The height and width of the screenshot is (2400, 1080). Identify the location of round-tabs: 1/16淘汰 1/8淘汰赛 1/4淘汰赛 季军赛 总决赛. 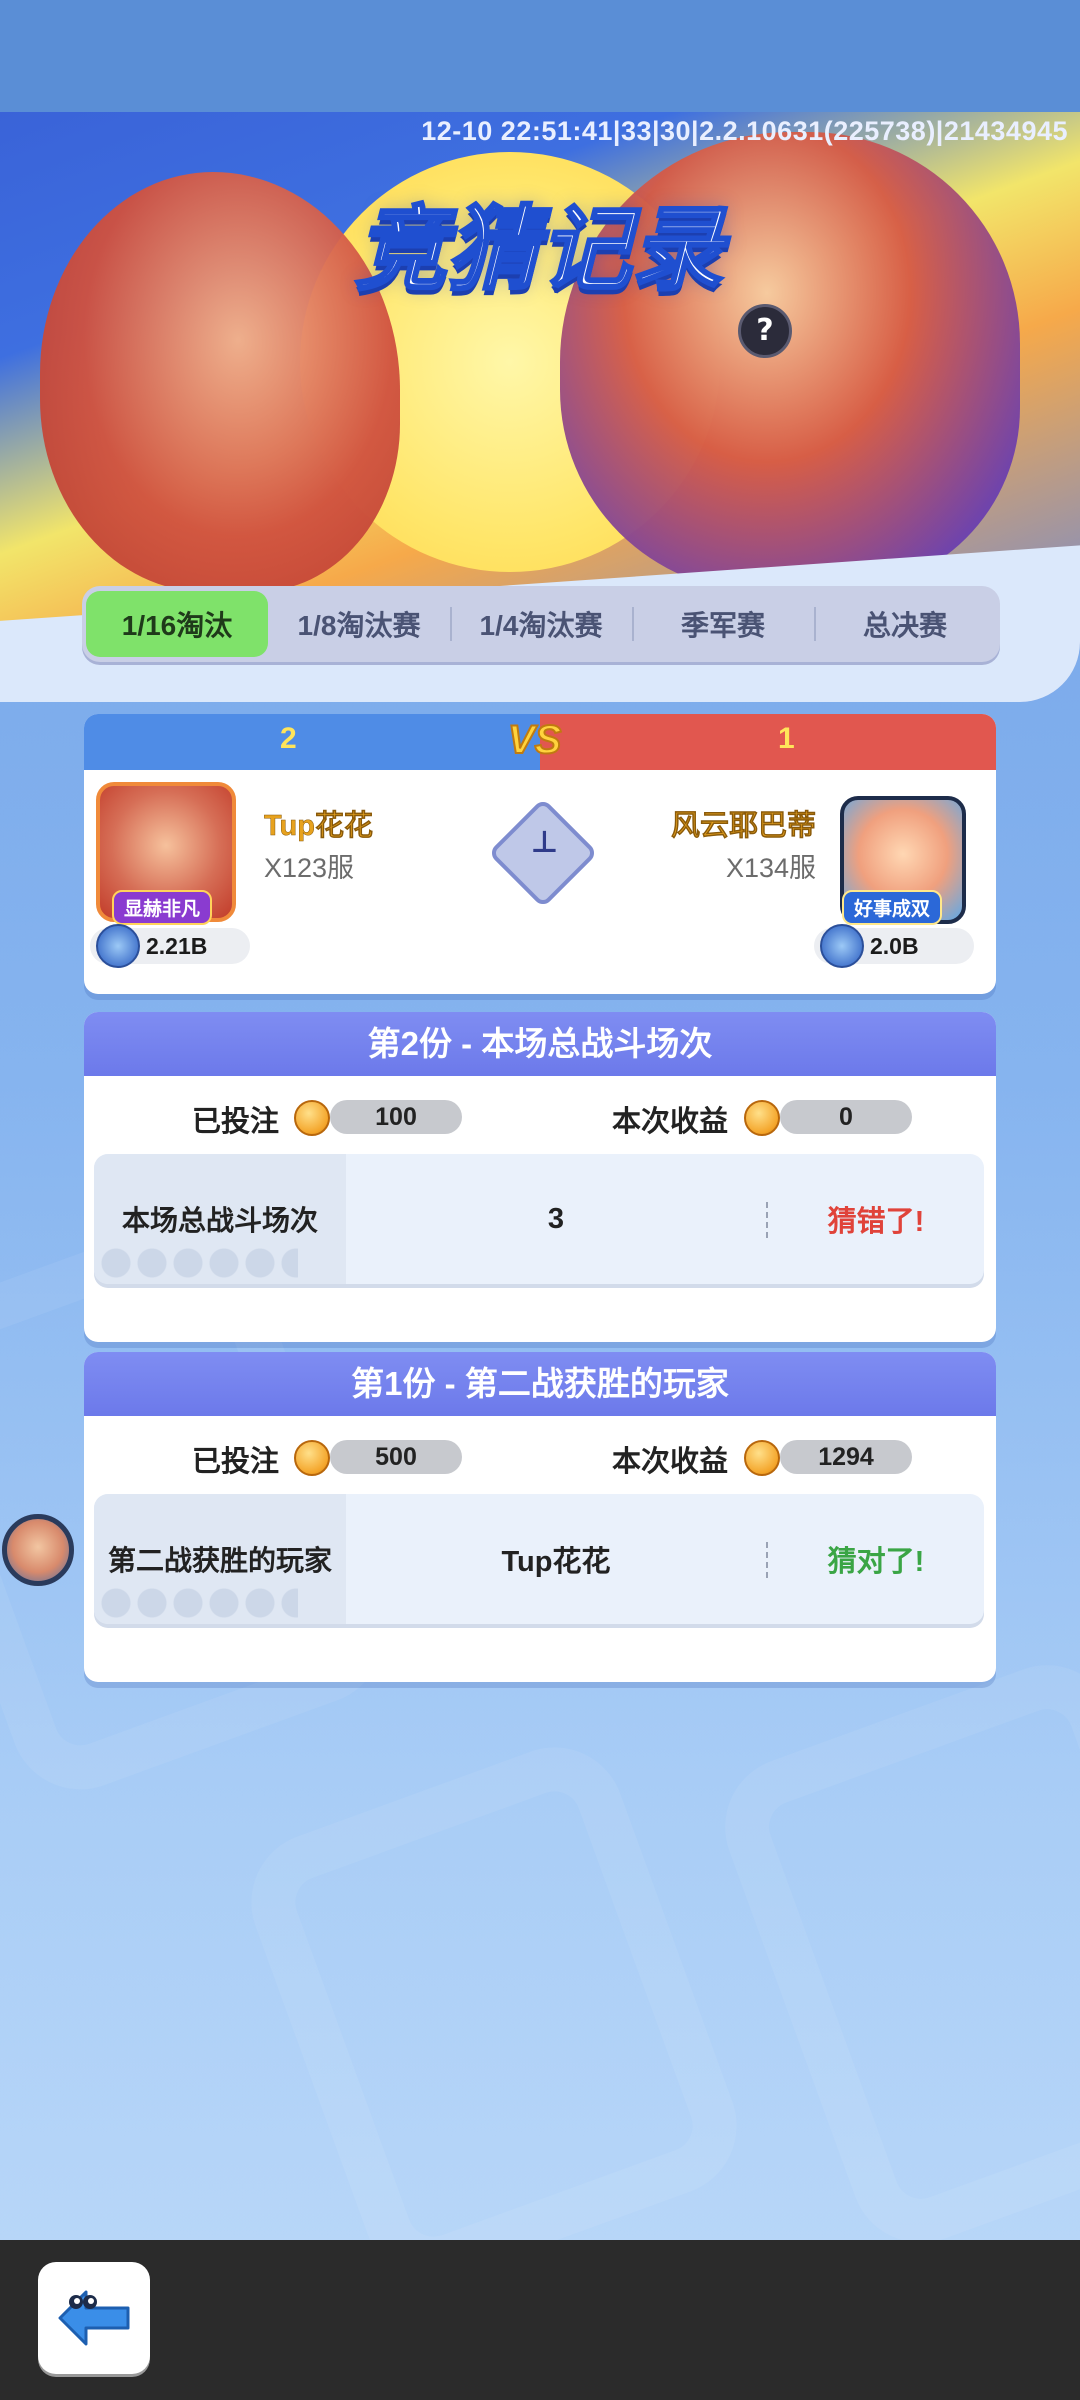
(541, 624).